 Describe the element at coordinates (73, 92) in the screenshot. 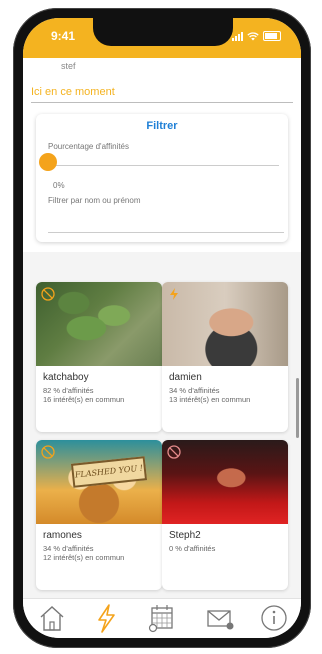

I see `section-title: Ici en ce moment` at that location.